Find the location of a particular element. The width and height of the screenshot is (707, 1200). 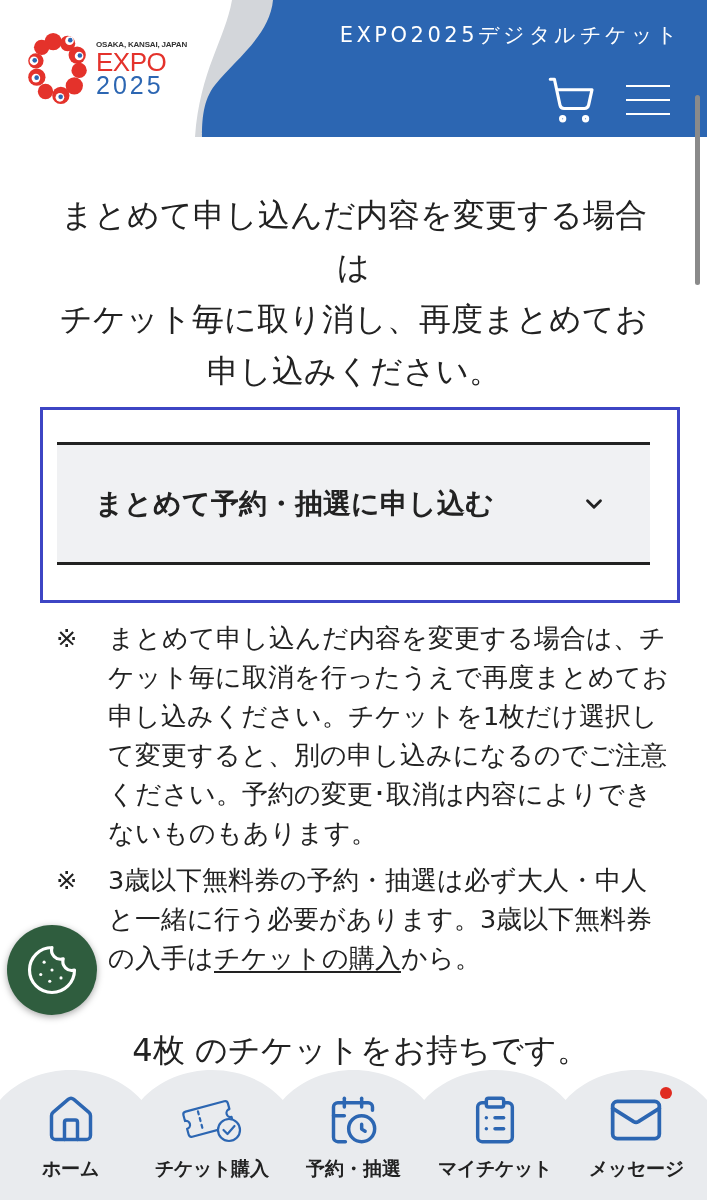

cookie-settings-button is located at coordinates (52, 970).